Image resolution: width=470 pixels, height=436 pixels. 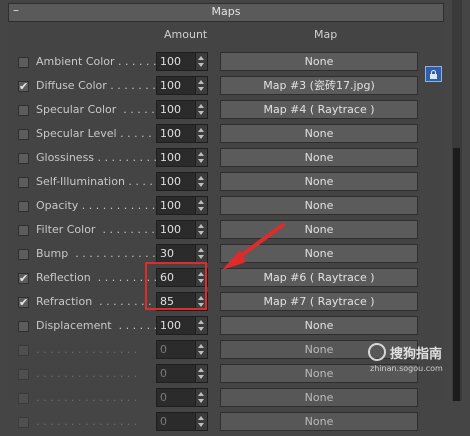 What do you see at coordinates (201, 418) in the screenshot?
I see `spinner-up-icon` at bounding box center [201, 418].